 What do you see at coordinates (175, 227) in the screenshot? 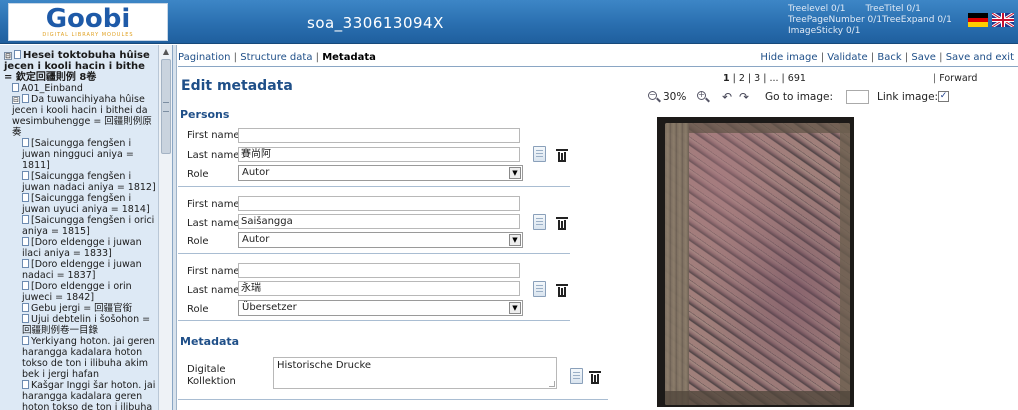
I see `panel-splitter` at bounding box center [175, 227].